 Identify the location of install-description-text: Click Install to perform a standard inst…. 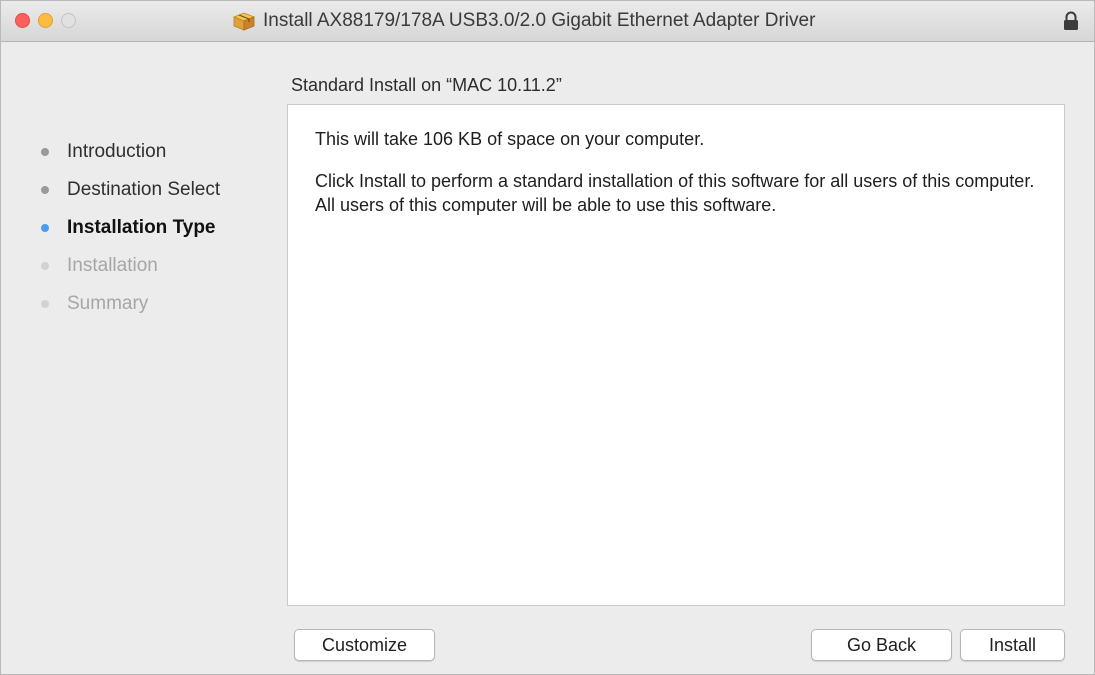
(675, 193).